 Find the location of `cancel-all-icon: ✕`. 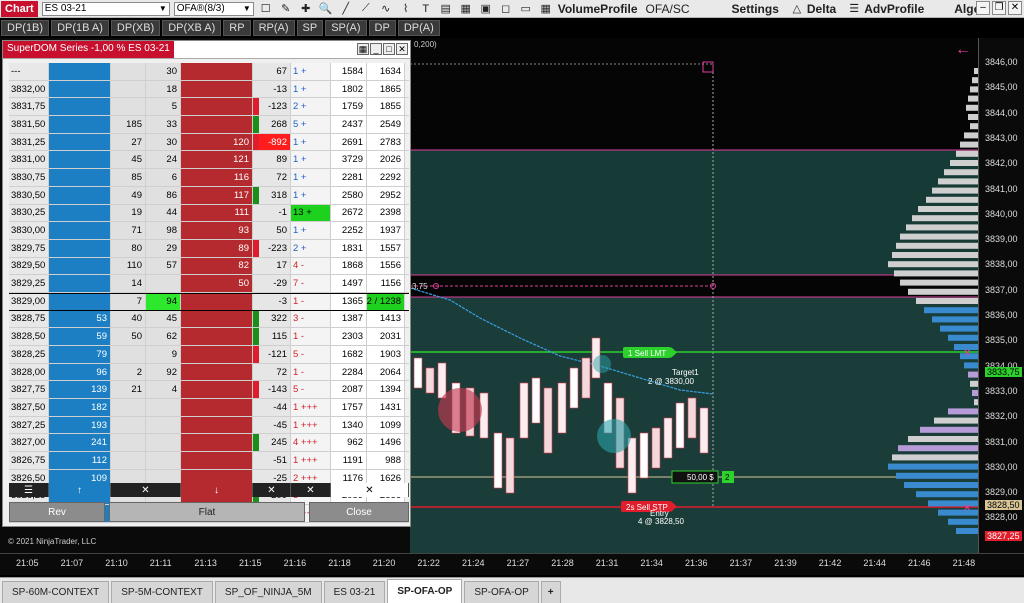

cancel-all-icon: ✕ is located at coordinates (311, 490).